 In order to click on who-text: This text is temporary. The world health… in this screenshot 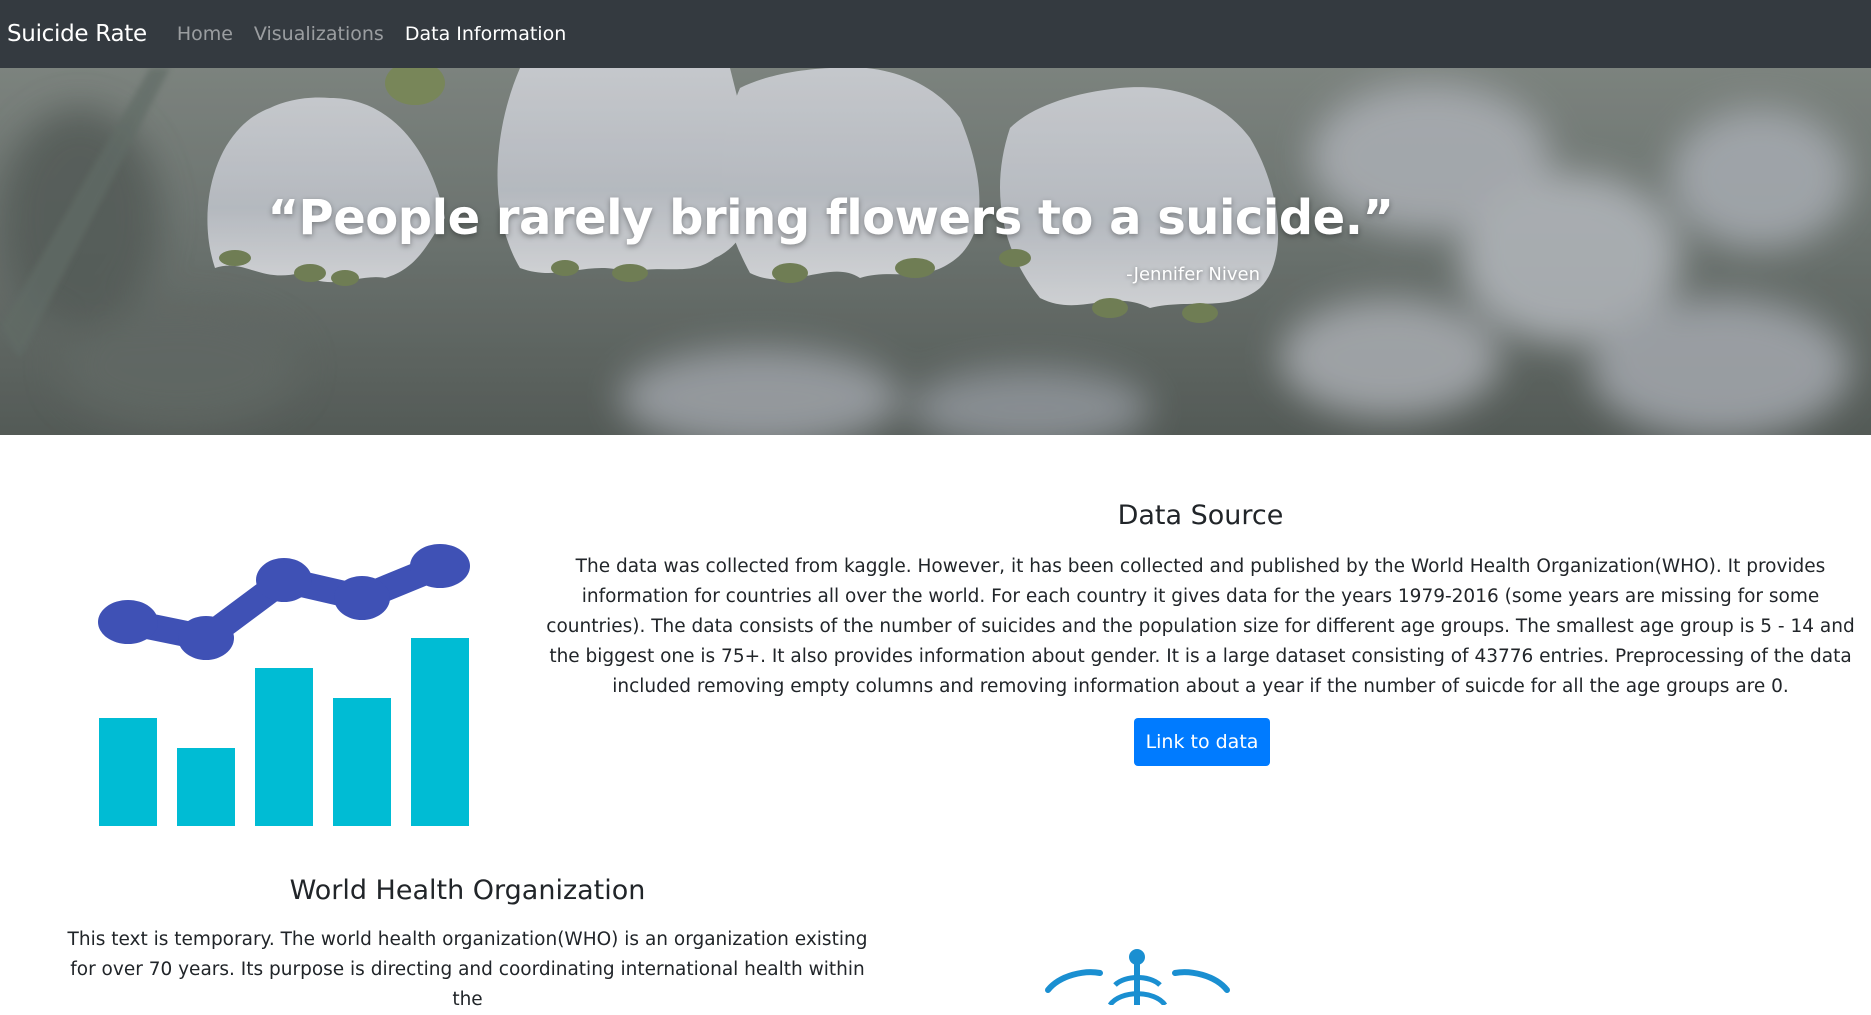, I will do `click(467, 969)`.